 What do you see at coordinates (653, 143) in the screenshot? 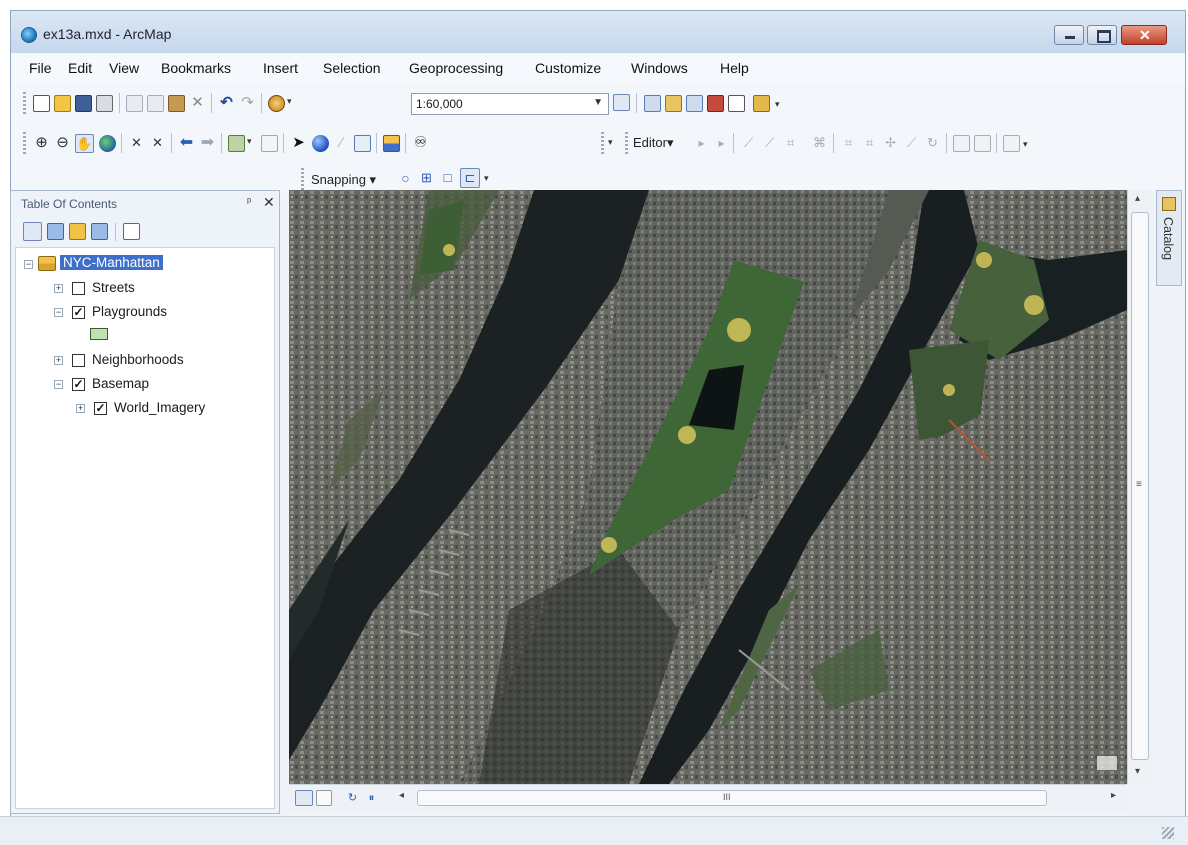
I see `editor-menu: Editor▾` at bounding box center [653, 143].